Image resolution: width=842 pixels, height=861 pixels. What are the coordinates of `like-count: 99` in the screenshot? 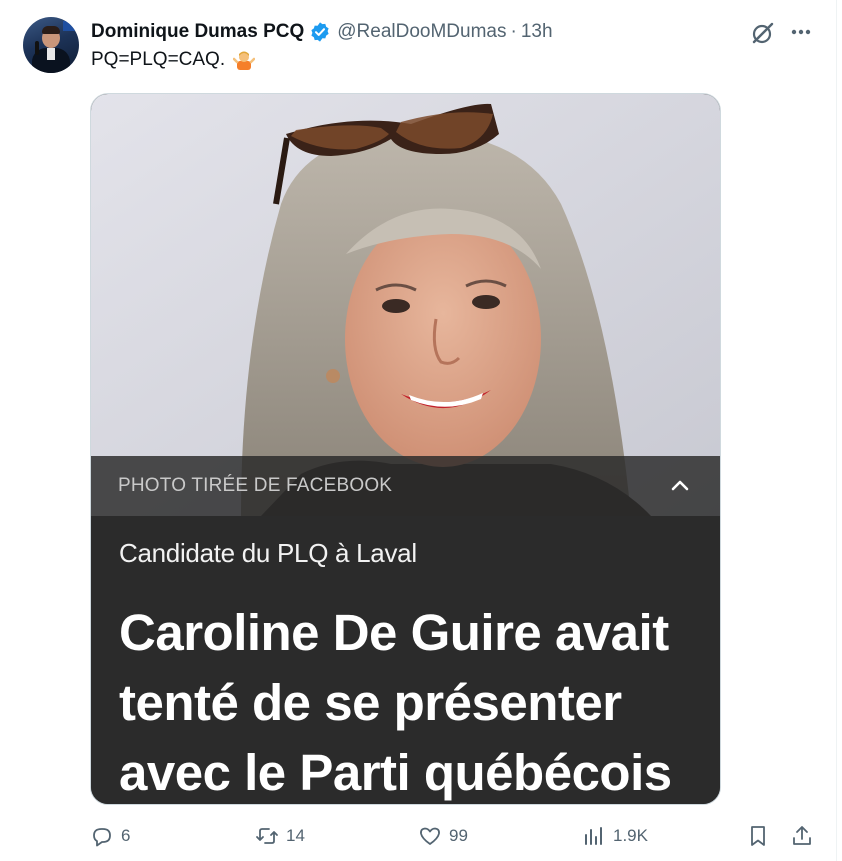 It's located at (458, 835).